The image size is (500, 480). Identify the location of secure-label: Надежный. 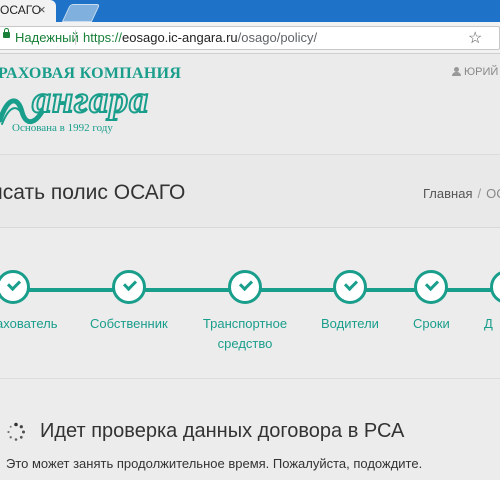
(47, 37).